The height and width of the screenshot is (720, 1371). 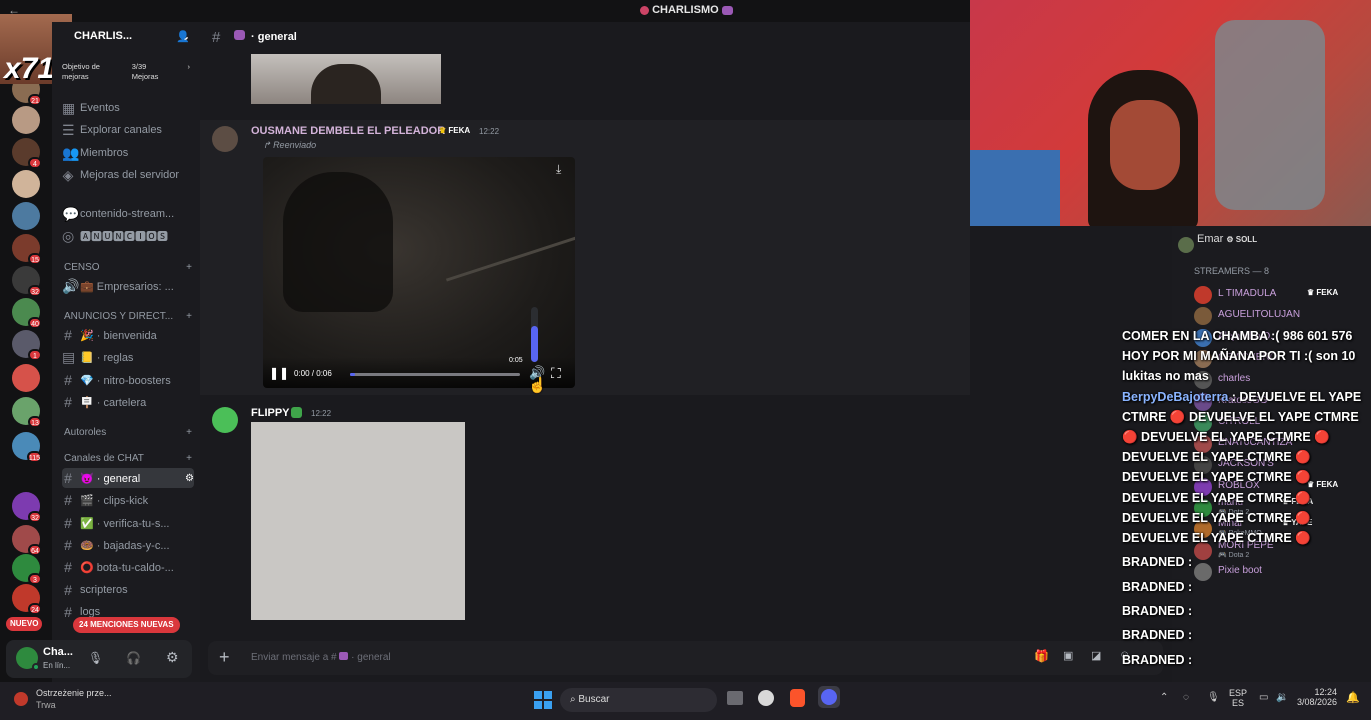 What do you see at coordinates (126, 74) in the screenshot?
I see `boost-goal: Objetivo de mejoras 3/39 Mejoras ›` at bounding box center [126, 74].